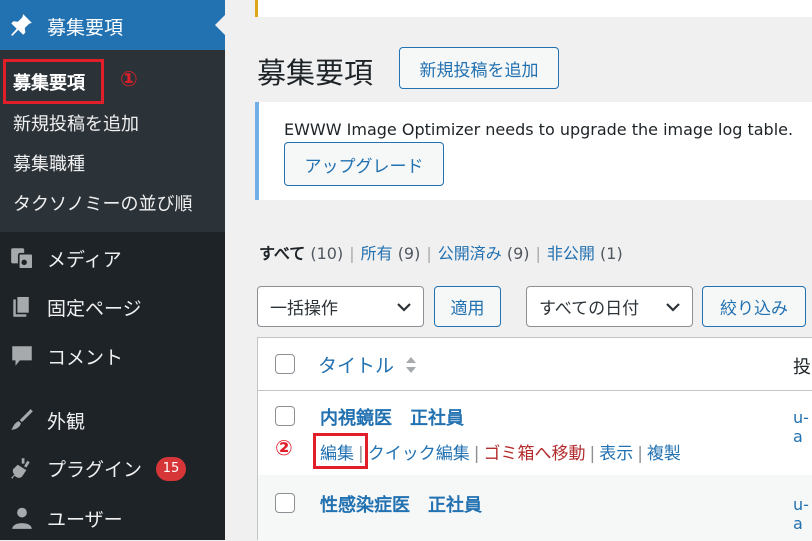 Image resolution: width=812 pixels, height=541 pixels. What do you see at coordinates (304, 309) in the screenshot?
I see `select-value: 一括操作` at bounding box center [304, 309].